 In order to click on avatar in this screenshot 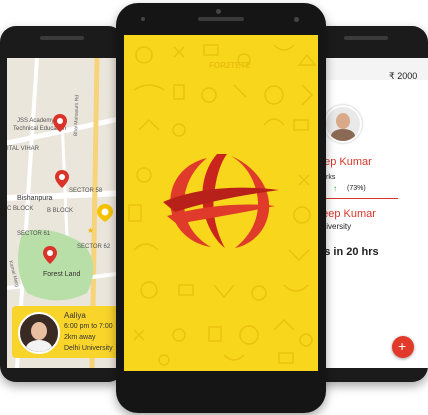, I will do `click(39, 333)`.